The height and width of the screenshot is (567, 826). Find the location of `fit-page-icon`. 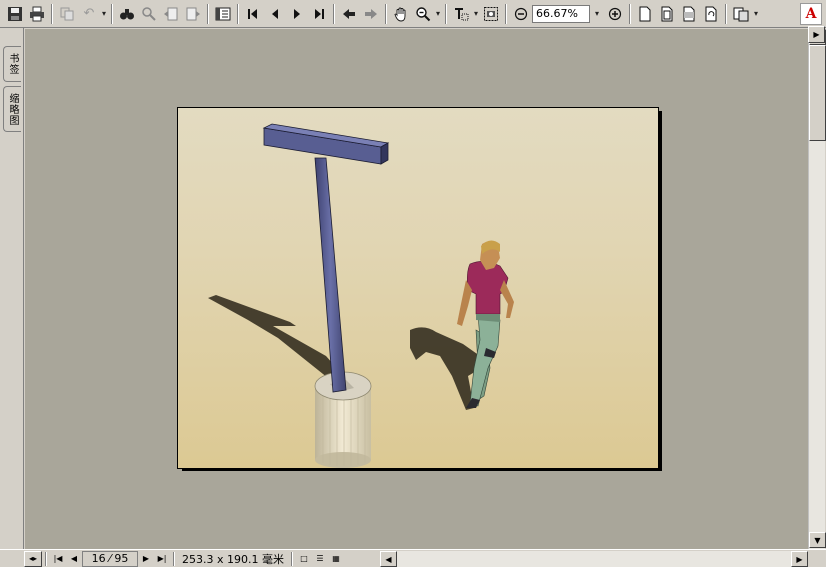

fit-page-icon is located at coordinates (667, 14).